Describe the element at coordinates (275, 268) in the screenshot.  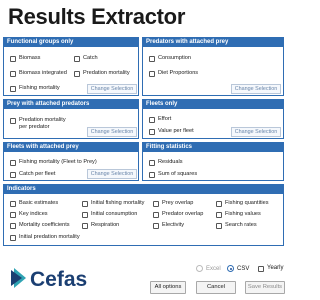
I see `checkbox-label: Yearly` at that location.